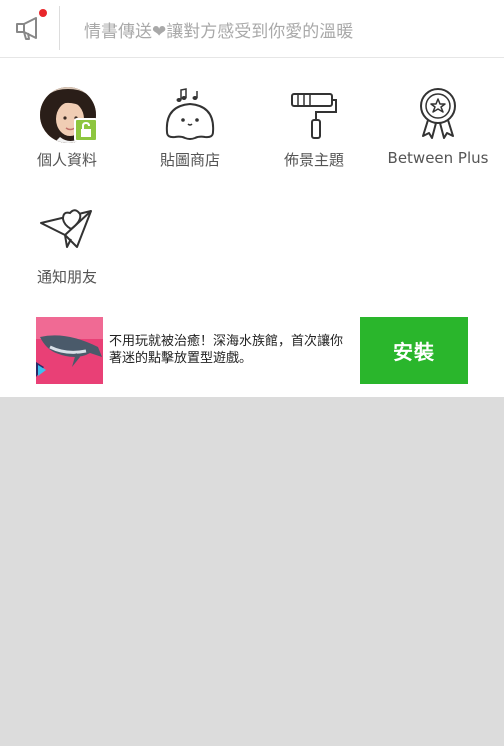 The image size is (504, 746). Describe the element at coordinates (189, 160) in the screenshot. I see `menu-label-sticker-shop: 貼圖商店` at that location.